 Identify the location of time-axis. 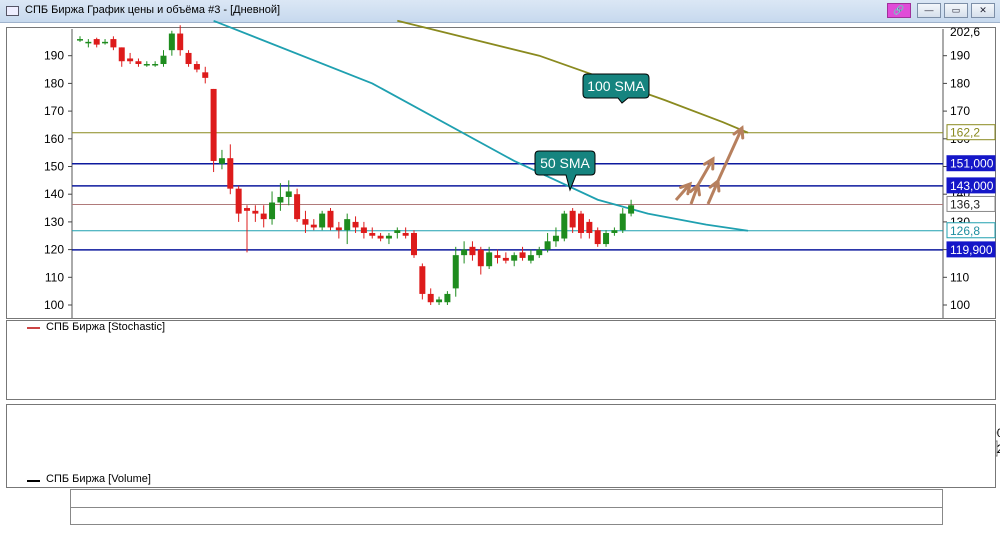
(506, 507).